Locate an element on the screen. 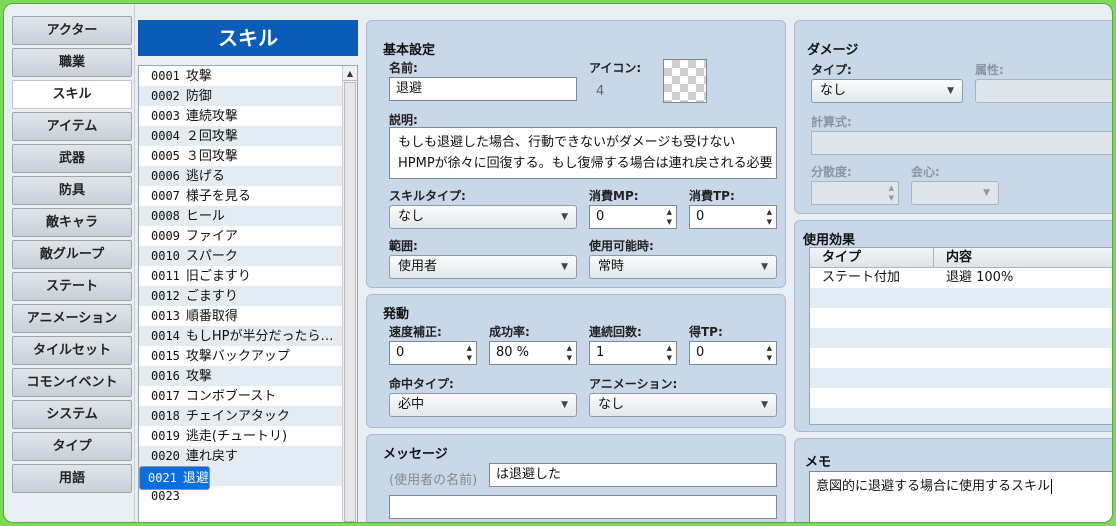 This screenshot has height=526, width=1116. scroll-up-icon: ▲ is located at coordinates (350, 73).